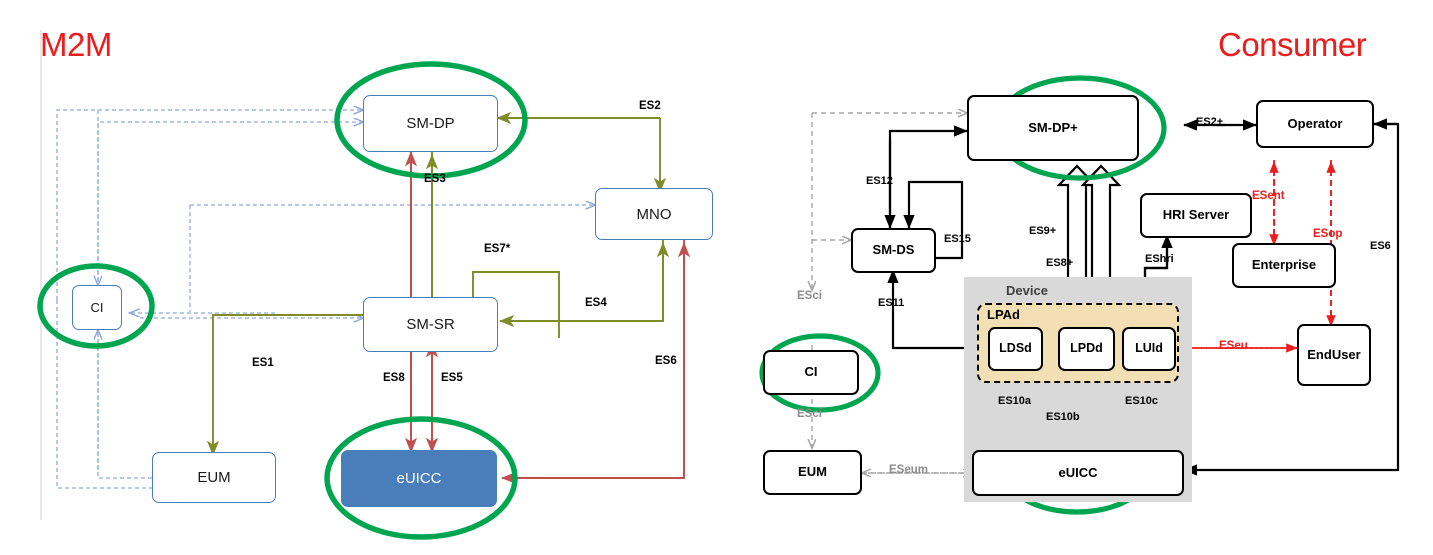  What do you see at coordinates (1346, 354) in the screenshot?
I see `end-user-label-line2: User` at bounding box center [1346, 354].